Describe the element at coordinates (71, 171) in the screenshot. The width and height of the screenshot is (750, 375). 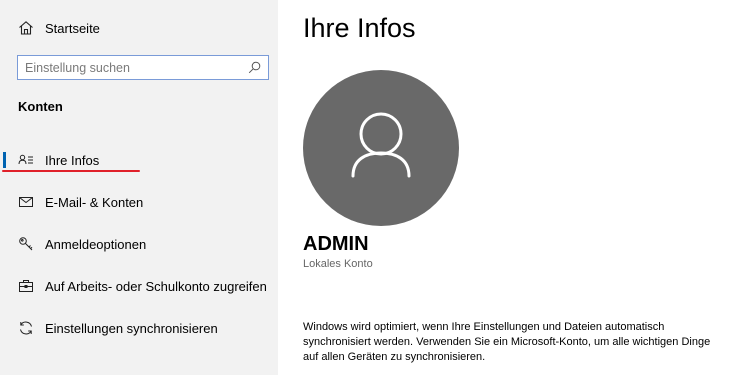
I see `highlight-underline` at that location.